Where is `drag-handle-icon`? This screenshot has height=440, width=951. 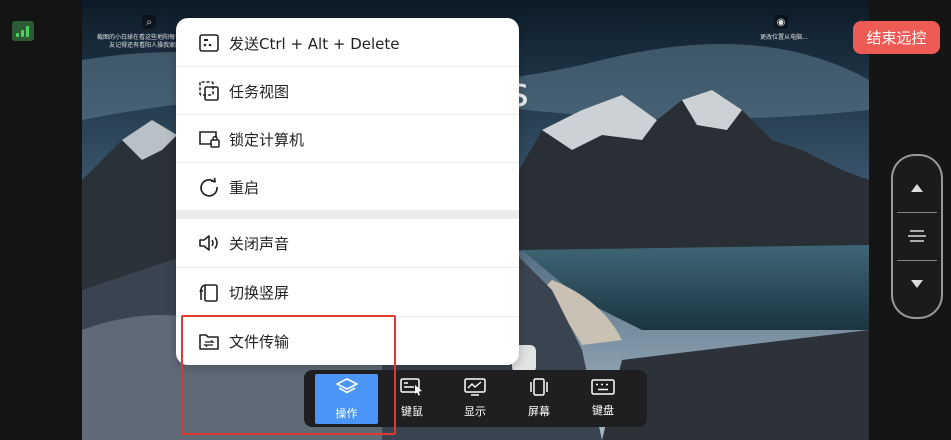
drag-handle-icon is located at coordinates (917, 236).